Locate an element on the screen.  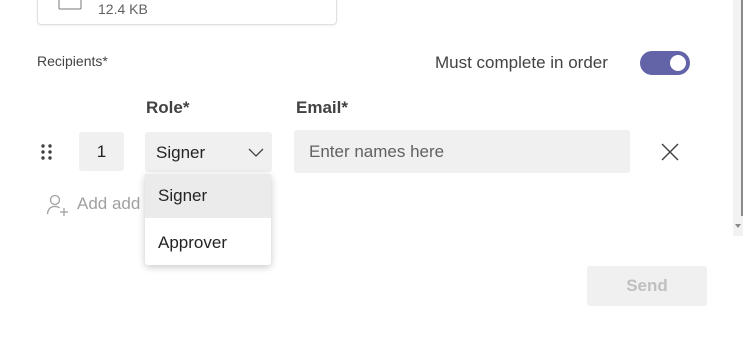
role-column-header: Role* is located at coordinates (168, 107).